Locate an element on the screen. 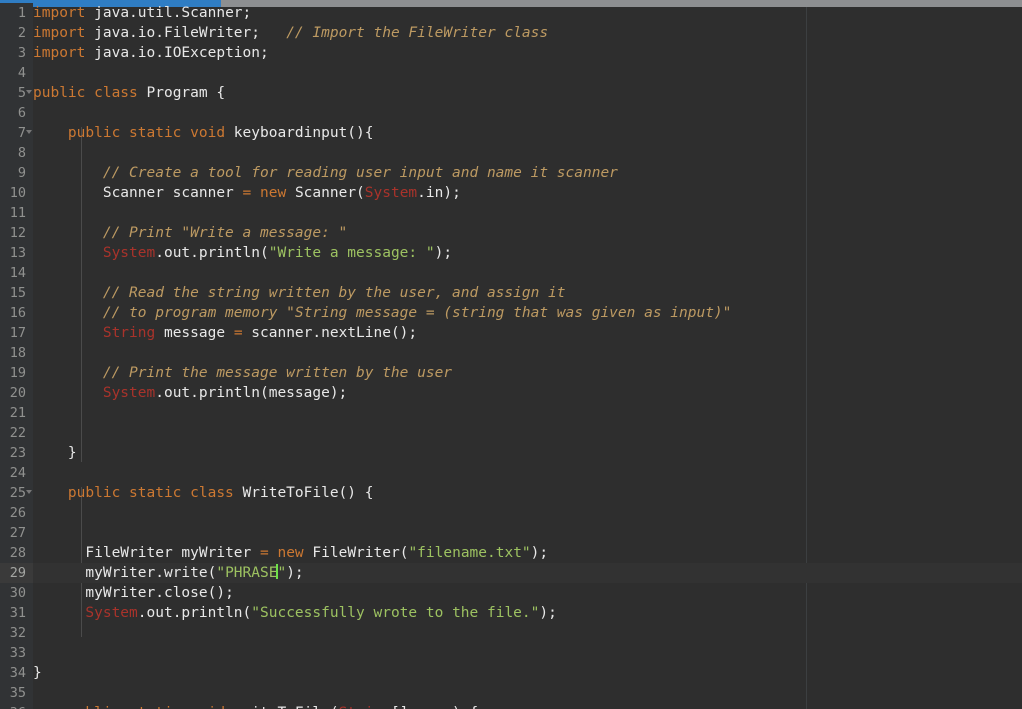 The height and width of the screenshot is (709, 1022). line-number: 15 is located at coordinates (16, 293).